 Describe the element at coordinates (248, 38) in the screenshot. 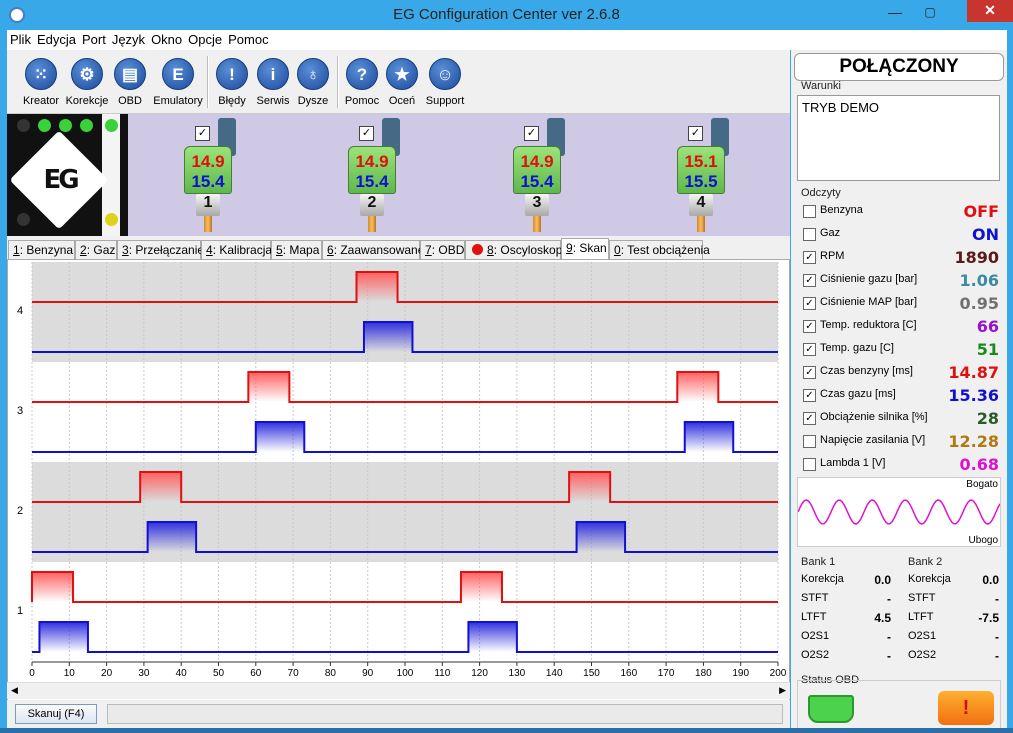

I see `menu-pomoc: Pomoc` at that location.